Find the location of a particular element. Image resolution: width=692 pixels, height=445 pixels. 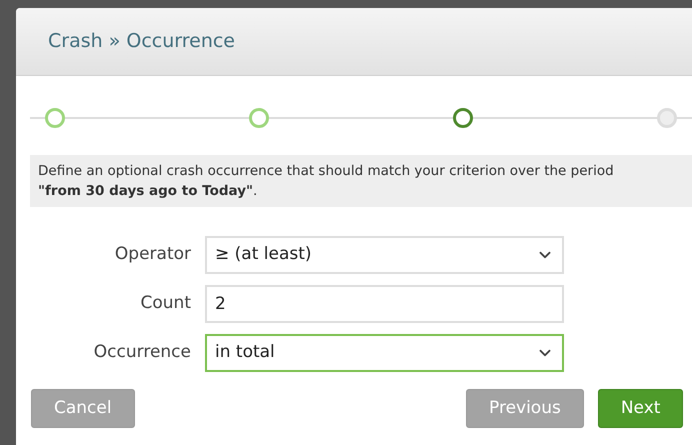

description: Define an optional crash occurrence that should match your criterion over the period "from 30 days ago to Today". is located at coordinates (326, 181).